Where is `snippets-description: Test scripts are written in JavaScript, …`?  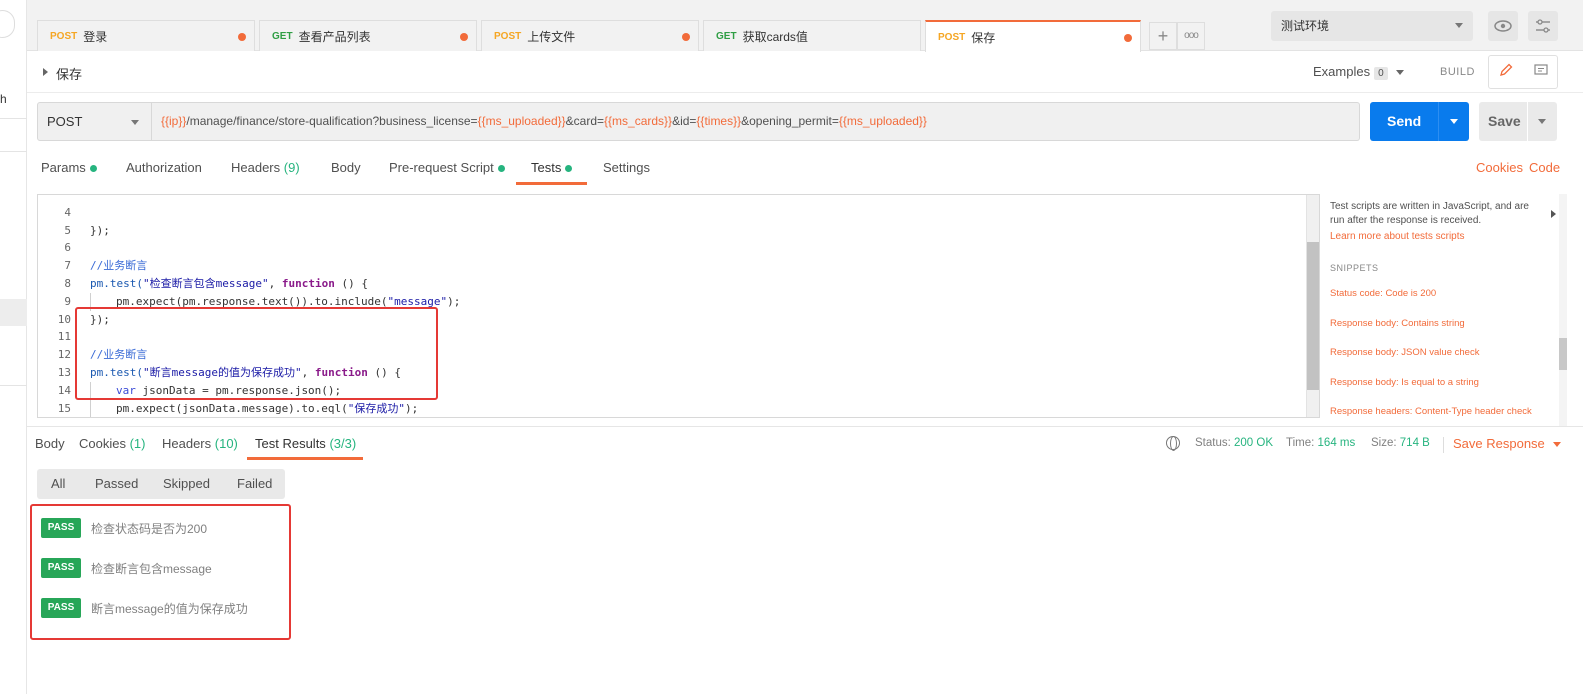 snippets-description: Test scripts are written in JavaScript, … is located at coordinates (1429, 213).